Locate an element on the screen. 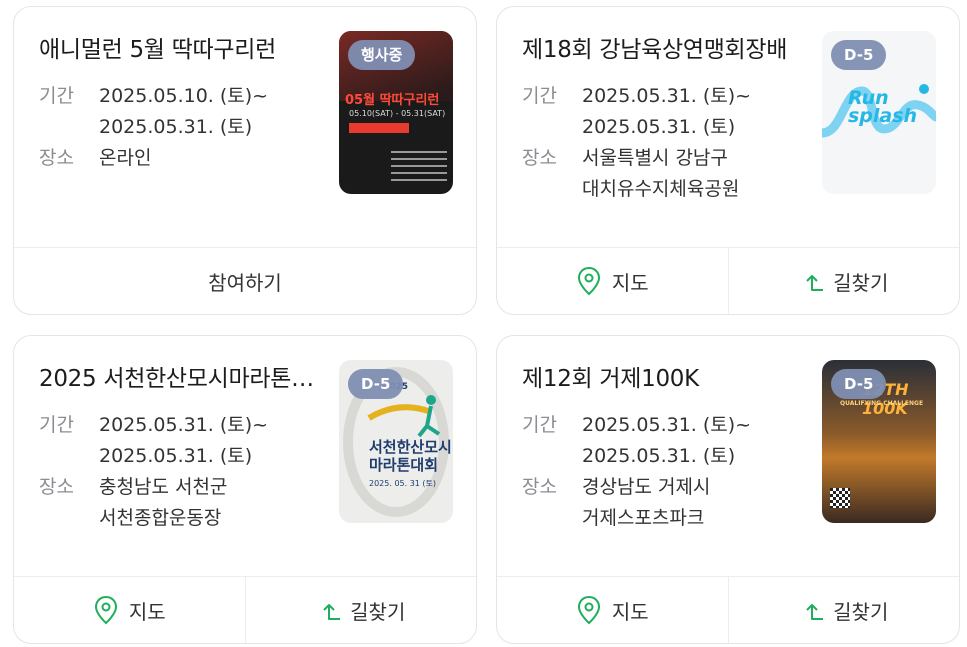 This screenshot has height=647, width=967. place-value: 경상남도 거제시 is located at coordinates (646, 487).